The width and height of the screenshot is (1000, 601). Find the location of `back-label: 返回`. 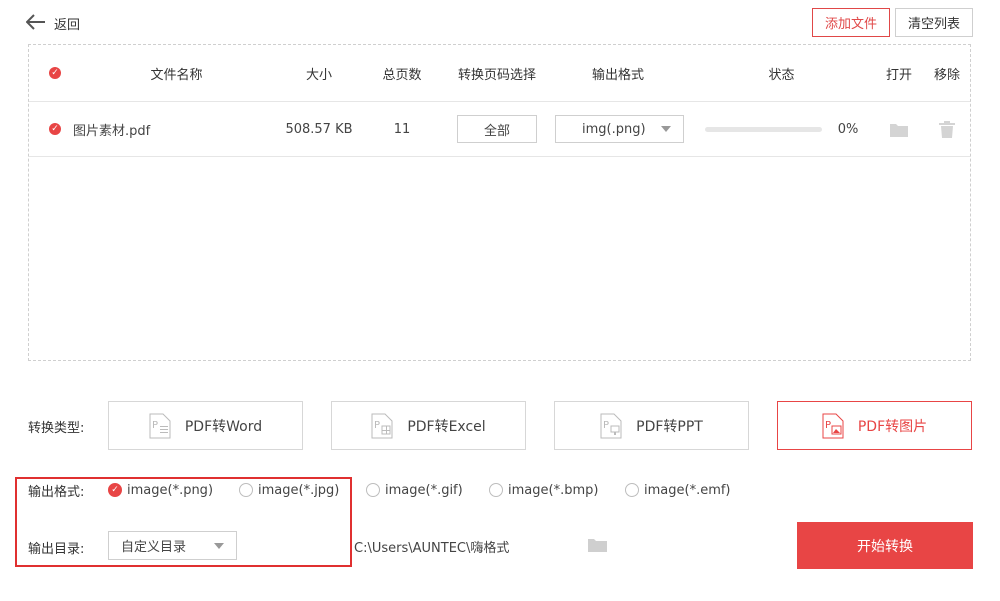

back-label: 返回 is located at coordinates (67, 25).